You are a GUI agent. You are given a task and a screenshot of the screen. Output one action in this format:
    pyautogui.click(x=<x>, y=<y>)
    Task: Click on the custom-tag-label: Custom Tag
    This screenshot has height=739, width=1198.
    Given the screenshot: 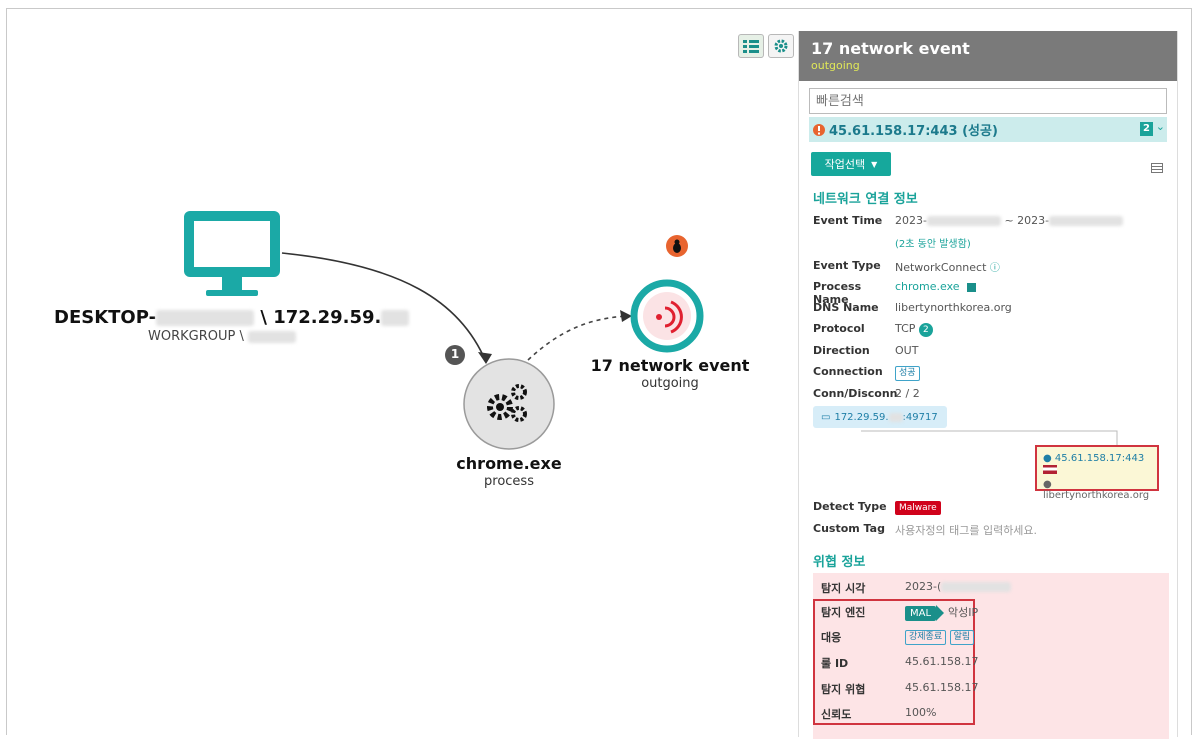 What is the action you would take?
    pyautogui.click(x=849, y=528)
    